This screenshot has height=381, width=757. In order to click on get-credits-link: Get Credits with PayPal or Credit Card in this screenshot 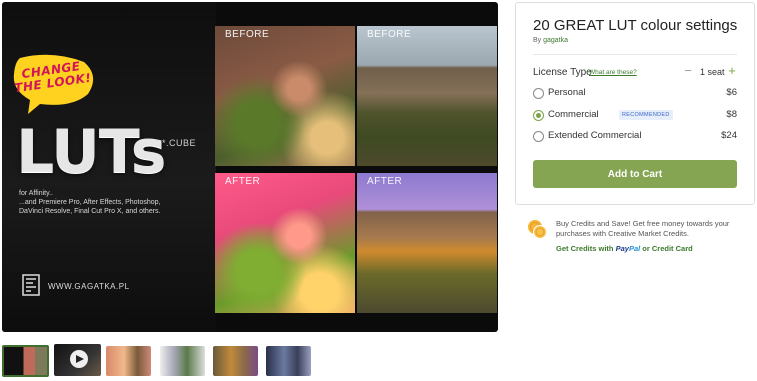, I will do `click(624, 248)`.